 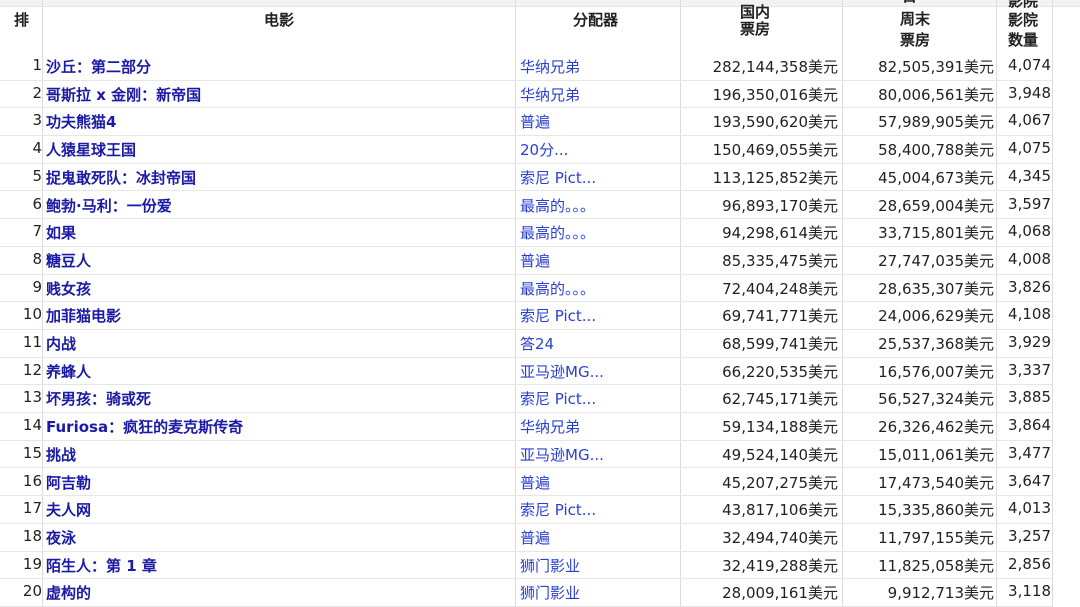 What do you see at coordinates (109, 205) in the screenshot?
I see `movie-title-link: 鲍勃·马利：一份爱` at bounding box center [109, 205].